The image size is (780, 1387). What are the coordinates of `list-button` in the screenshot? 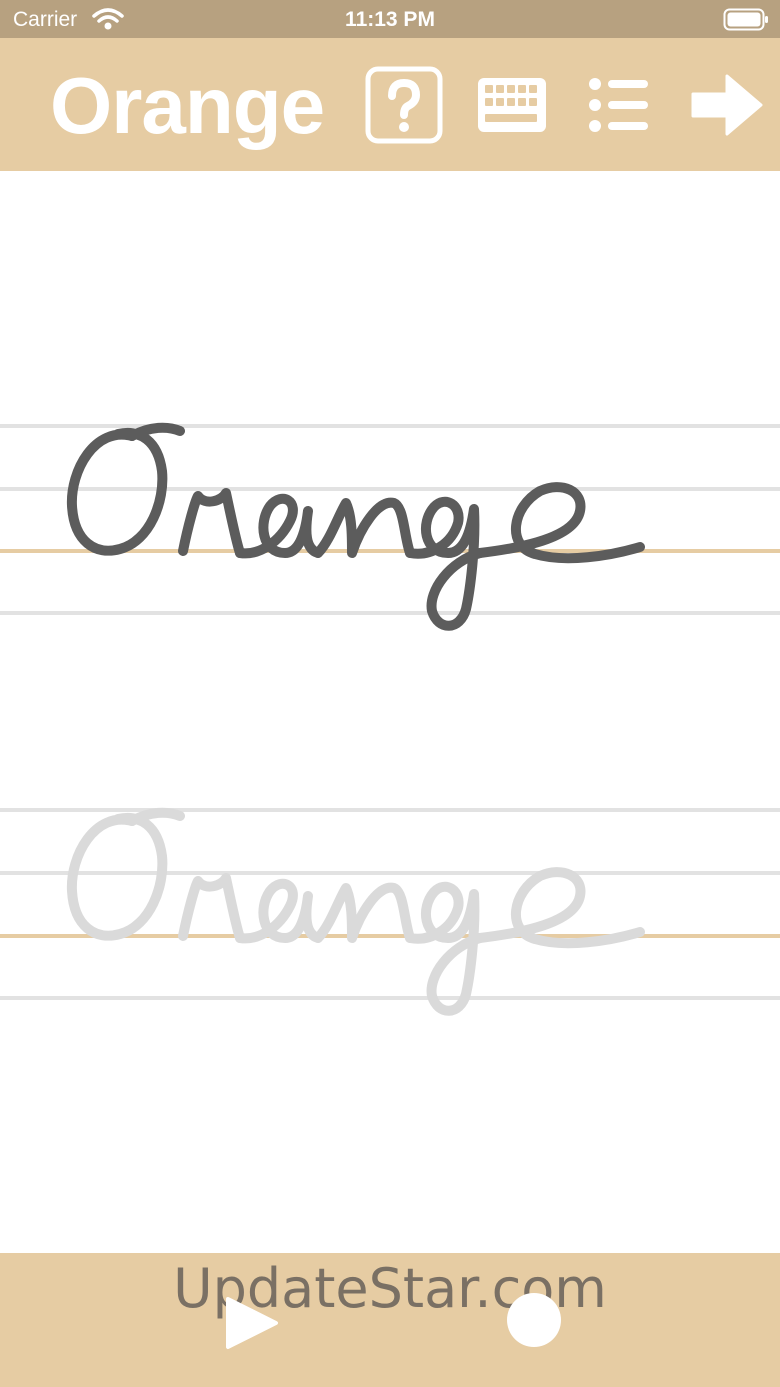 It's located at (619, 105).